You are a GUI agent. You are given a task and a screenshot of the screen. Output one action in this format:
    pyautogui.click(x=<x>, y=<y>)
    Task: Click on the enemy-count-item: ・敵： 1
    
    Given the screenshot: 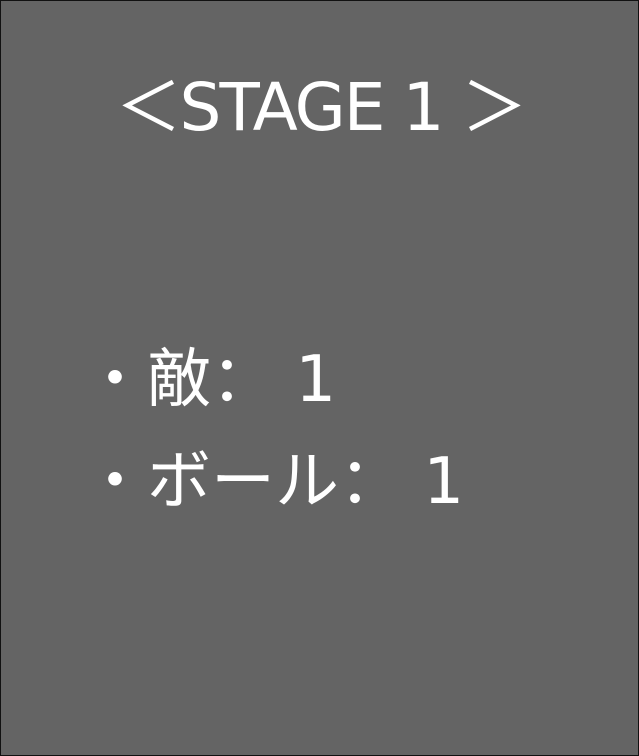 What is the action you would take?
    pyautogui.click(x=210, y=380)
    